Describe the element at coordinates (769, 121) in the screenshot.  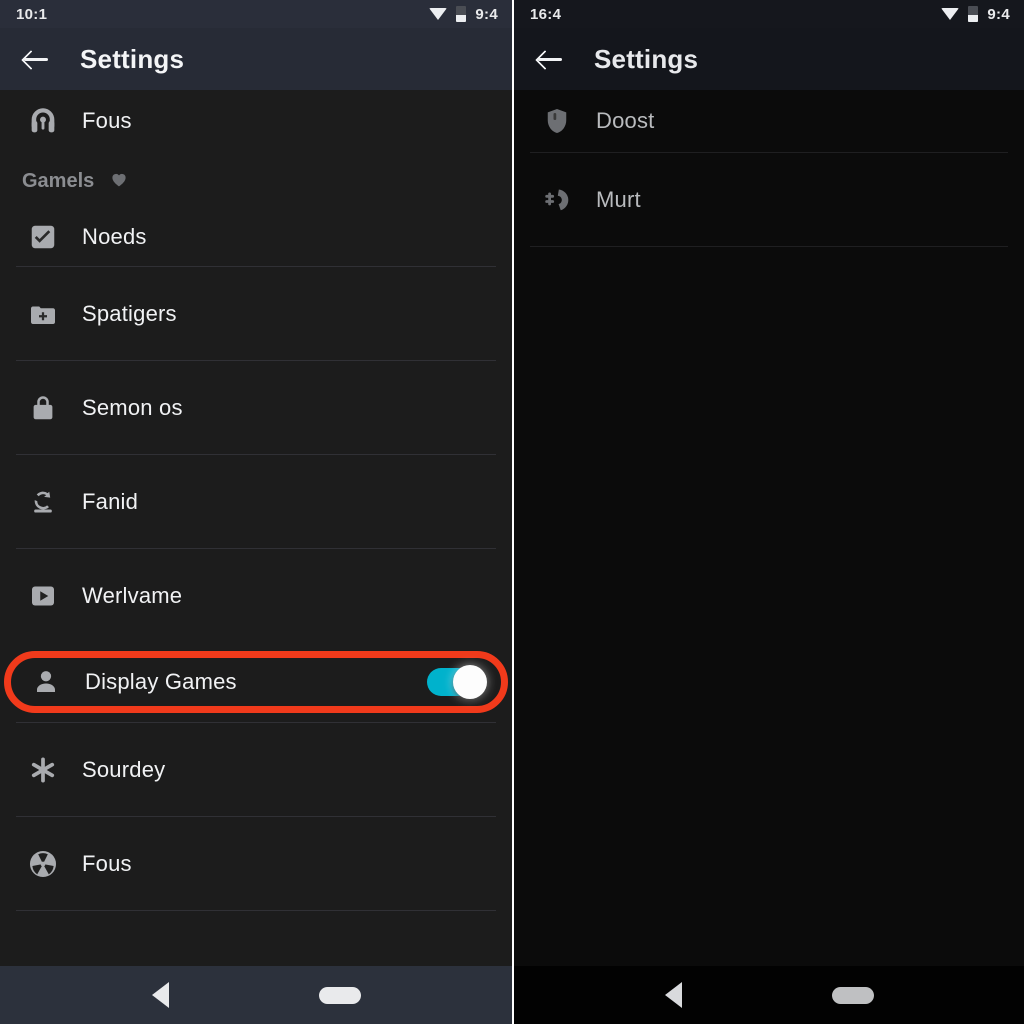
I see `list-item-doost: Doost` at that location.